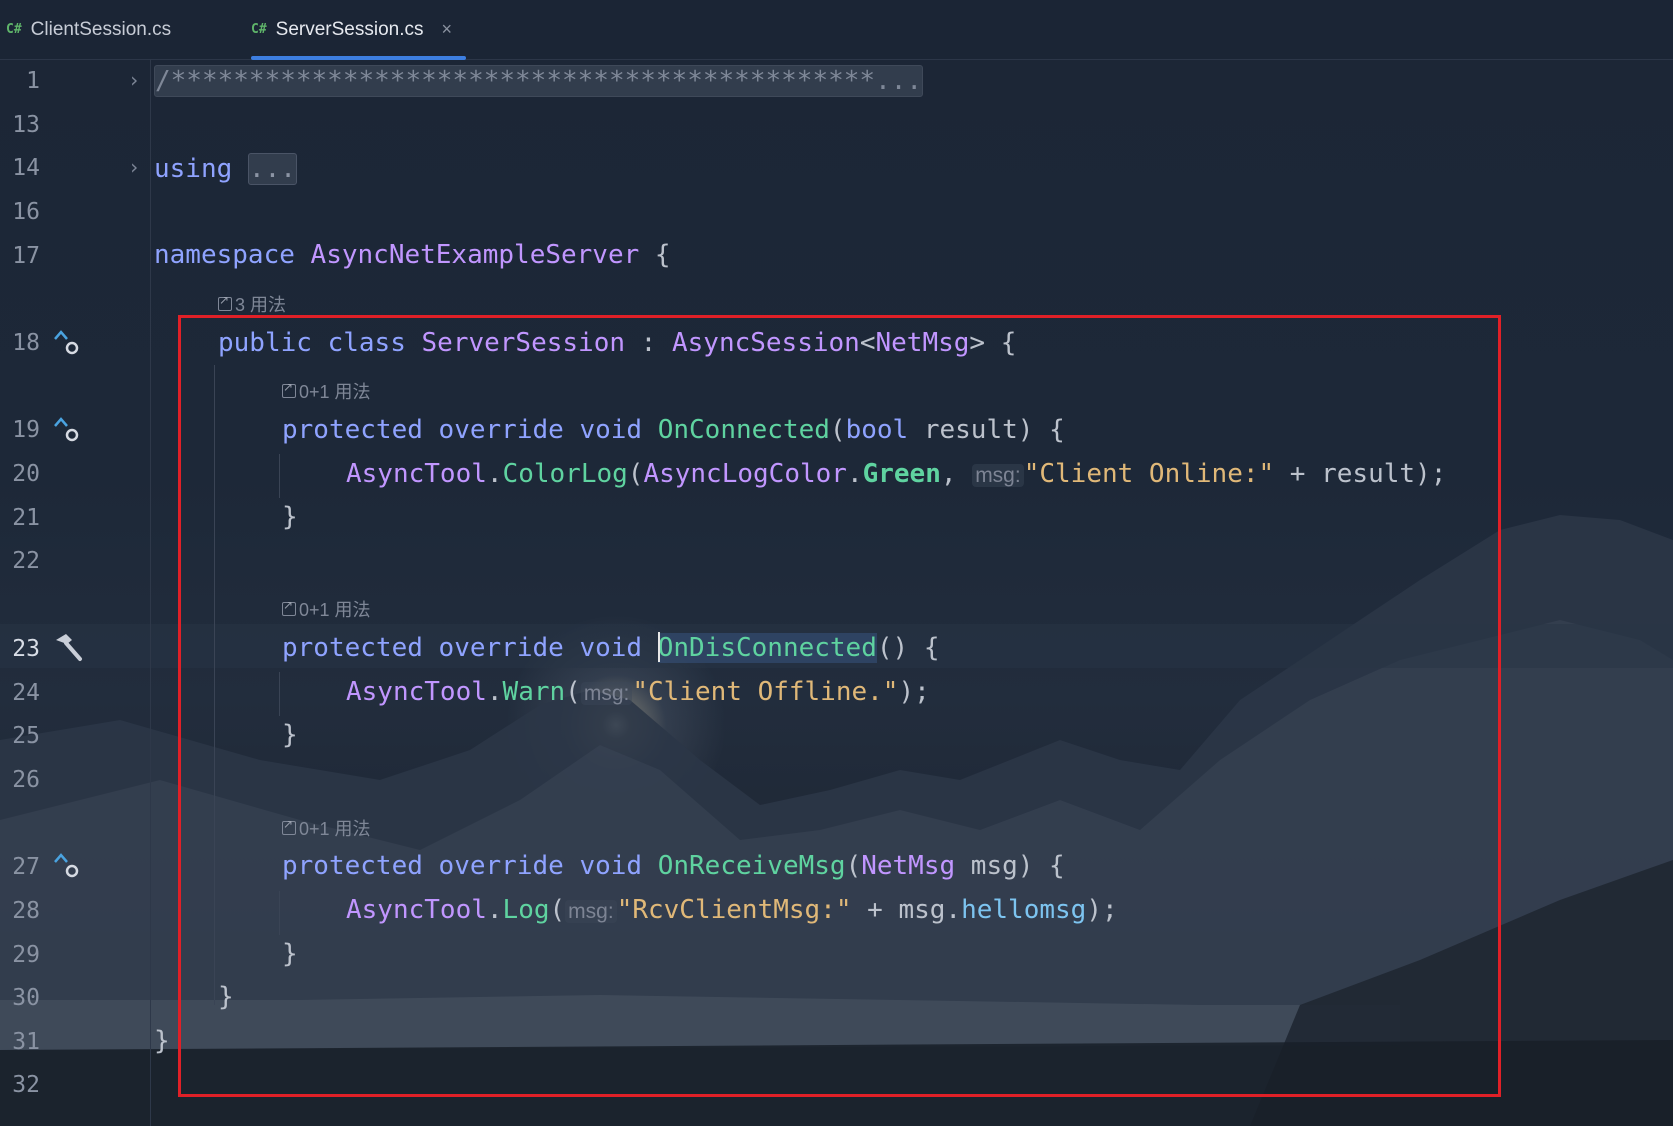  Describe the element at coordinates (26, 911) in the screenshot. I see `line-number: 28` at that location.